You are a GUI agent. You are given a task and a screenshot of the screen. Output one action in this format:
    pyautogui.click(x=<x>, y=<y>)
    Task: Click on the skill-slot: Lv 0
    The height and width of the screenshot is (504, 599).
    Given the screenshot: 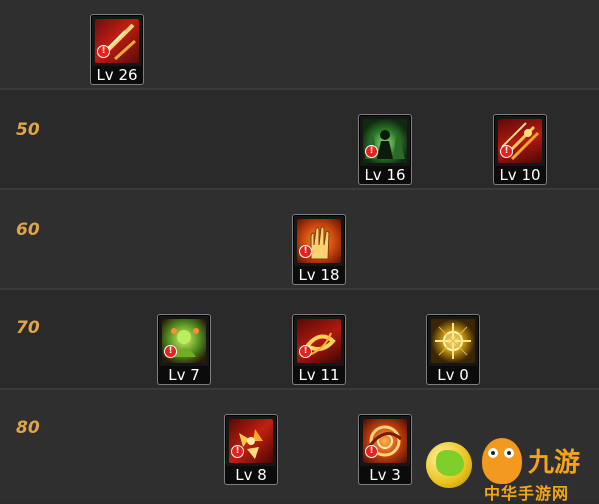 What is the action you would take?
    pyautogui.click(x=453, y=350)
    